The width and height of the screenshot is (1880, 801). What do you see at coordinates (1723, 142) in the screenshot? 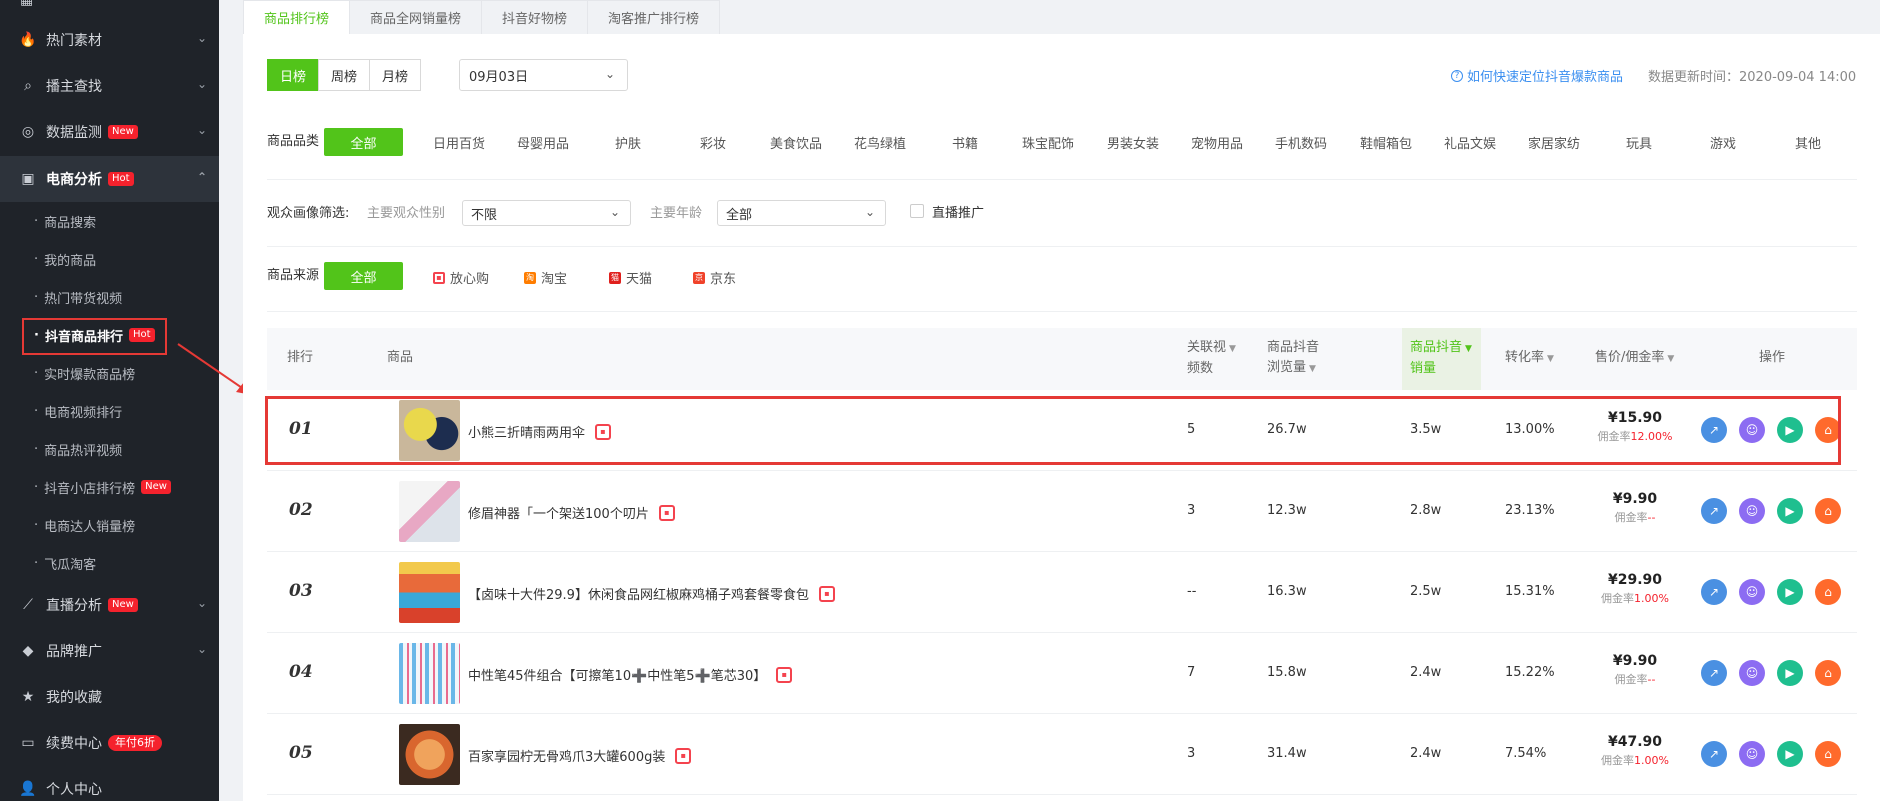
I see `category-option: 游戏` at bounding box center [1723, 142].